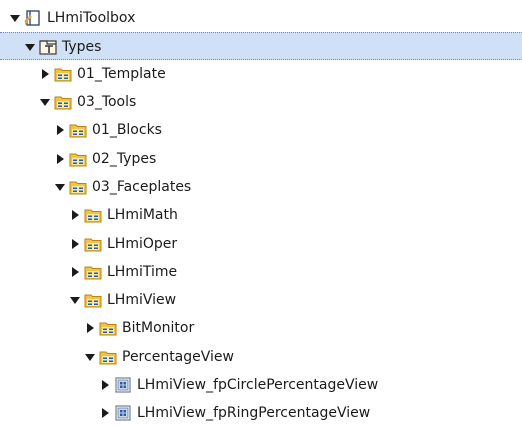  Describe the element at coordinates (254, 413) in the screenshot. I see `tree-item-label: LHmiView_fpRingPercentageView` at that location.